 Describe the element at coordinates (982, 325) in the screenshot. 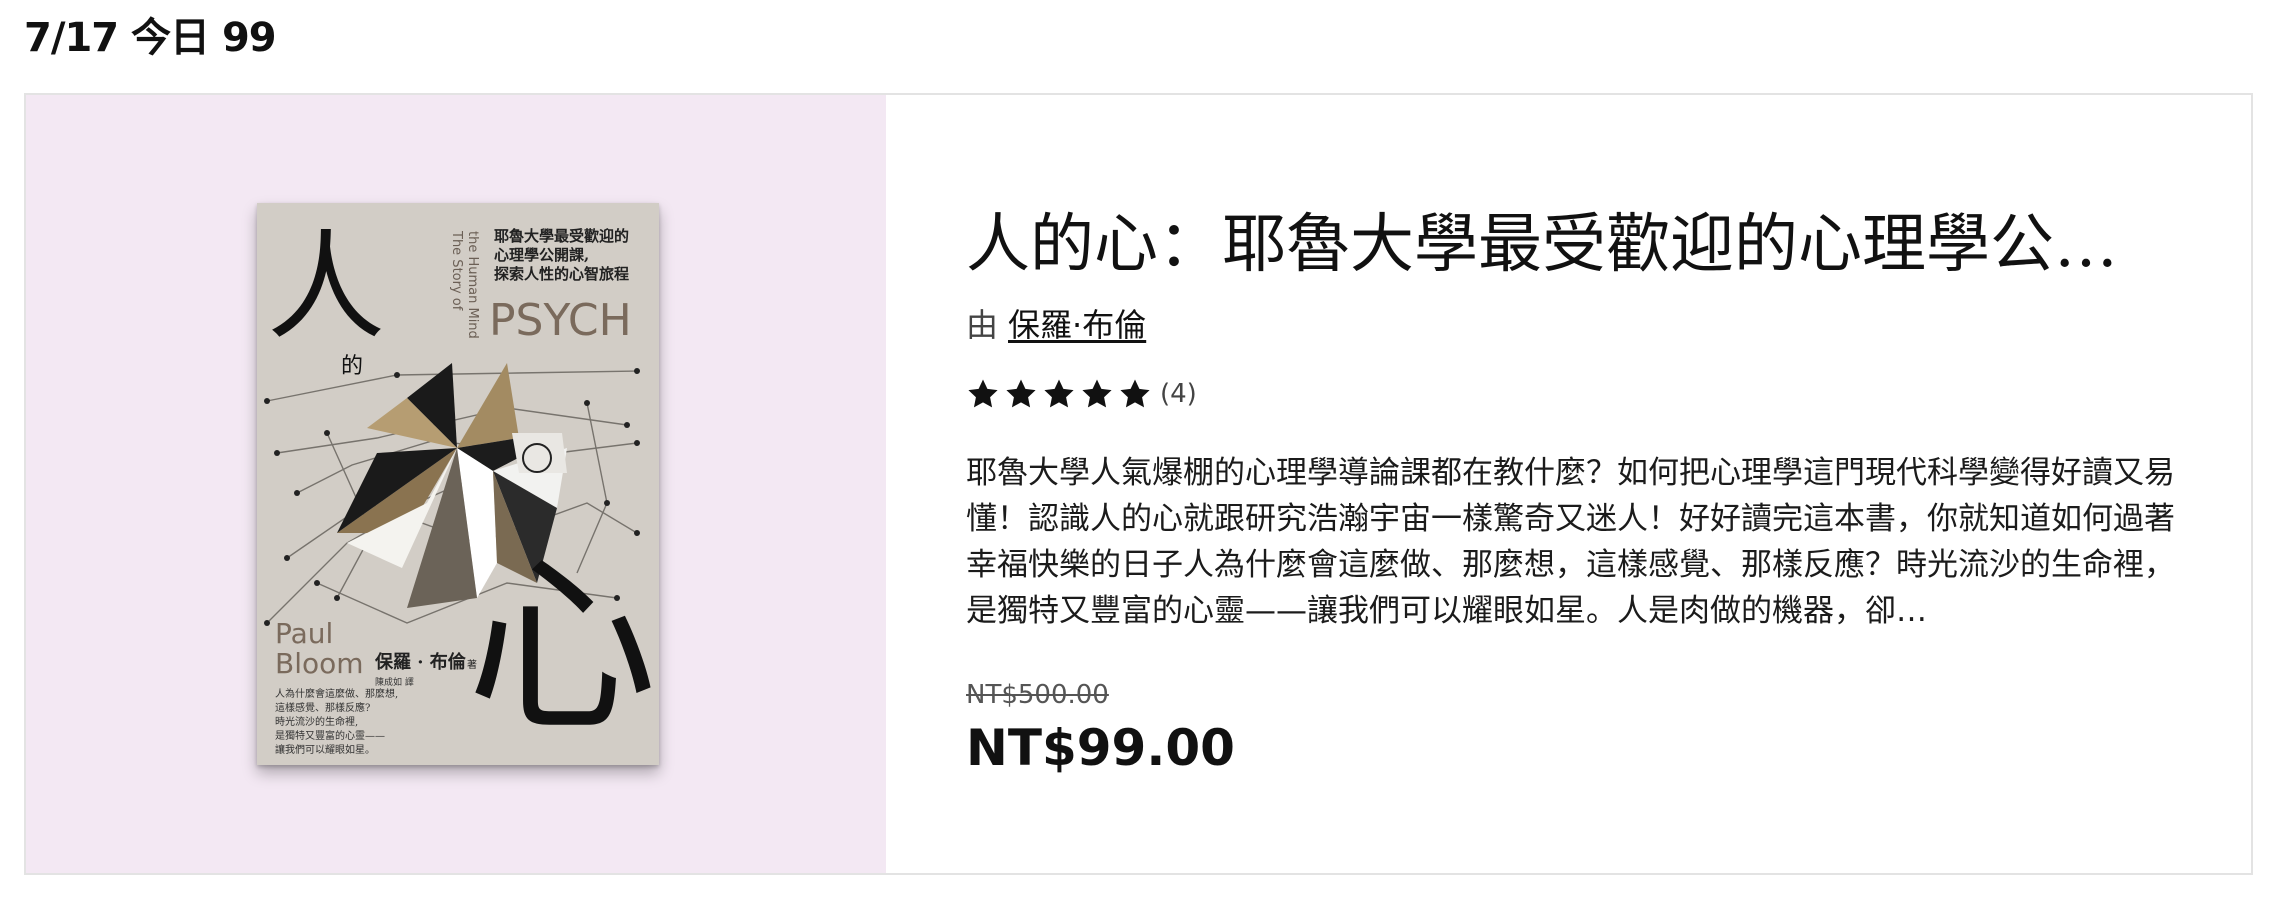

I see `by-label: 由` at that location.